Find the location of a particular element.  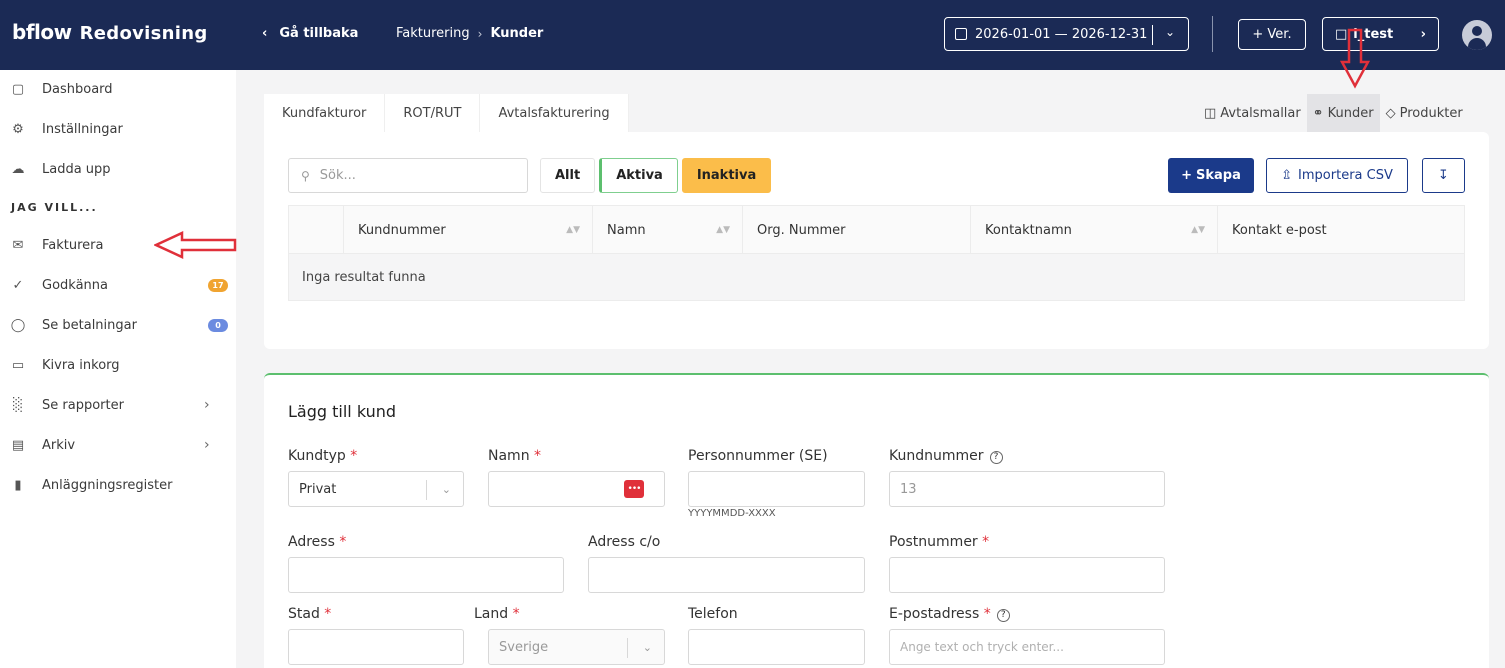

date-range-value: 2026-01-01 — 2026-12-31 is located at coordinates (1061, 34).